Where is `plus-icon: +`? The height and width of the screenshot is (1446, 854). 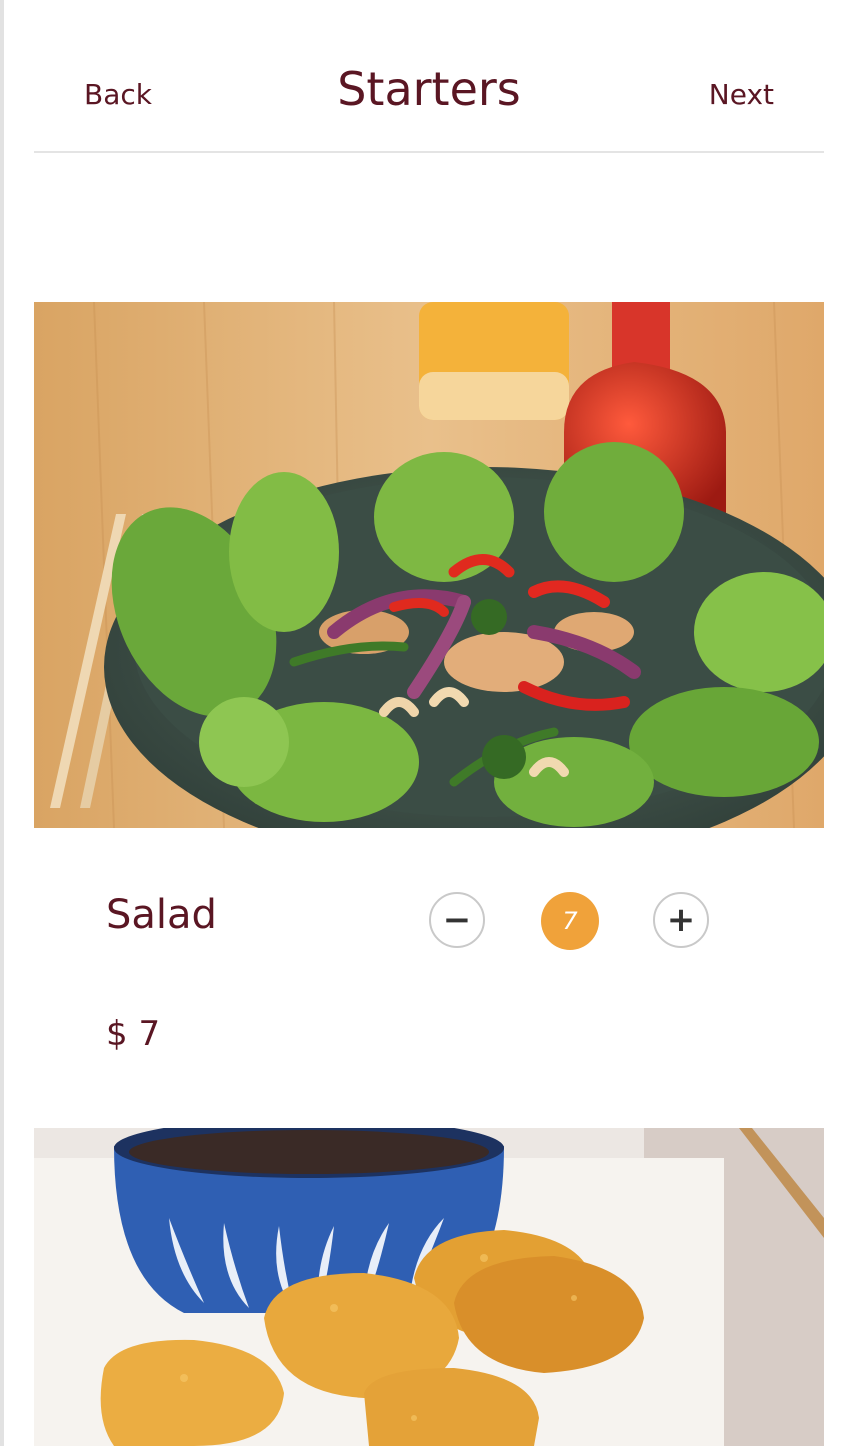
plus-icon: + is located at coordinates (681, 920).